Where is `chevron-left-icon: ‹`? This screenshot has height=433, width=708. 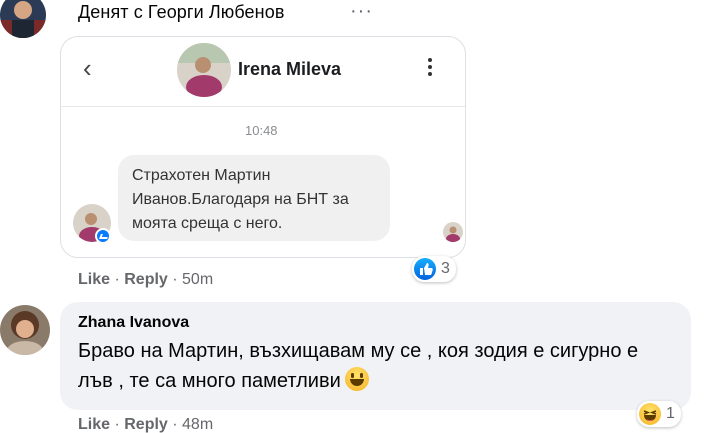
chevron-left-icon: ‹ is located at coordinates (87, 68).